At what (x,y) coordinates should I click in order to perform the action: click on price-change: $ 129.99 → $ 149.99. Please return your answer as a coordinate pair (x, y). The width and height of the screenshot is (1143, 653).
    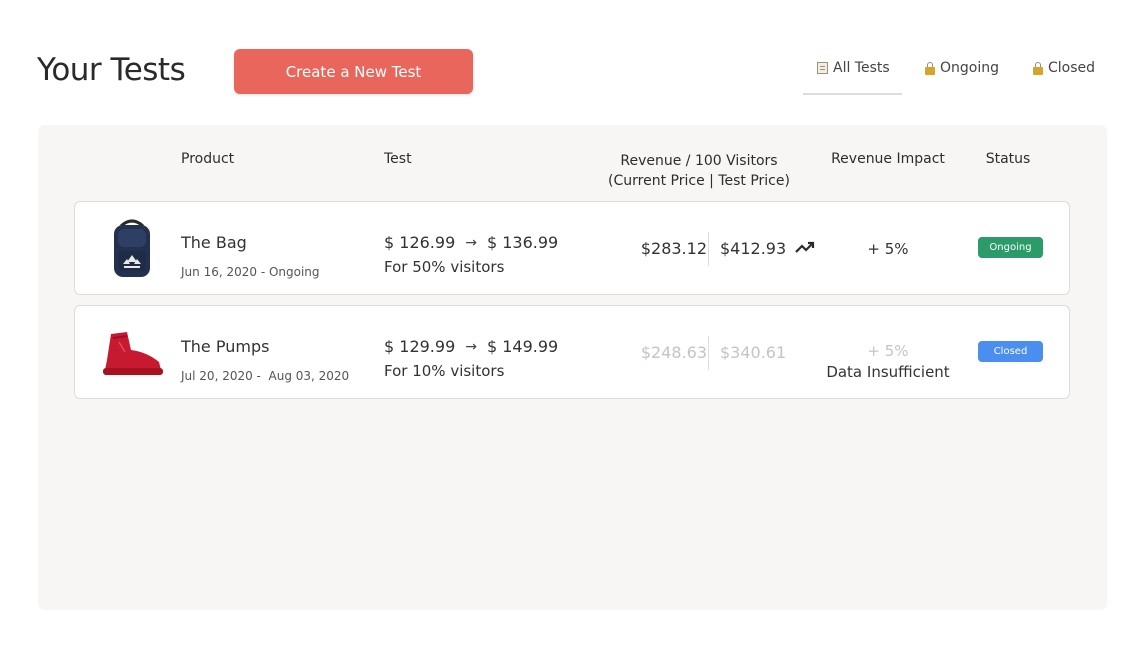
    Looking at the image, I should click on (471, 346).